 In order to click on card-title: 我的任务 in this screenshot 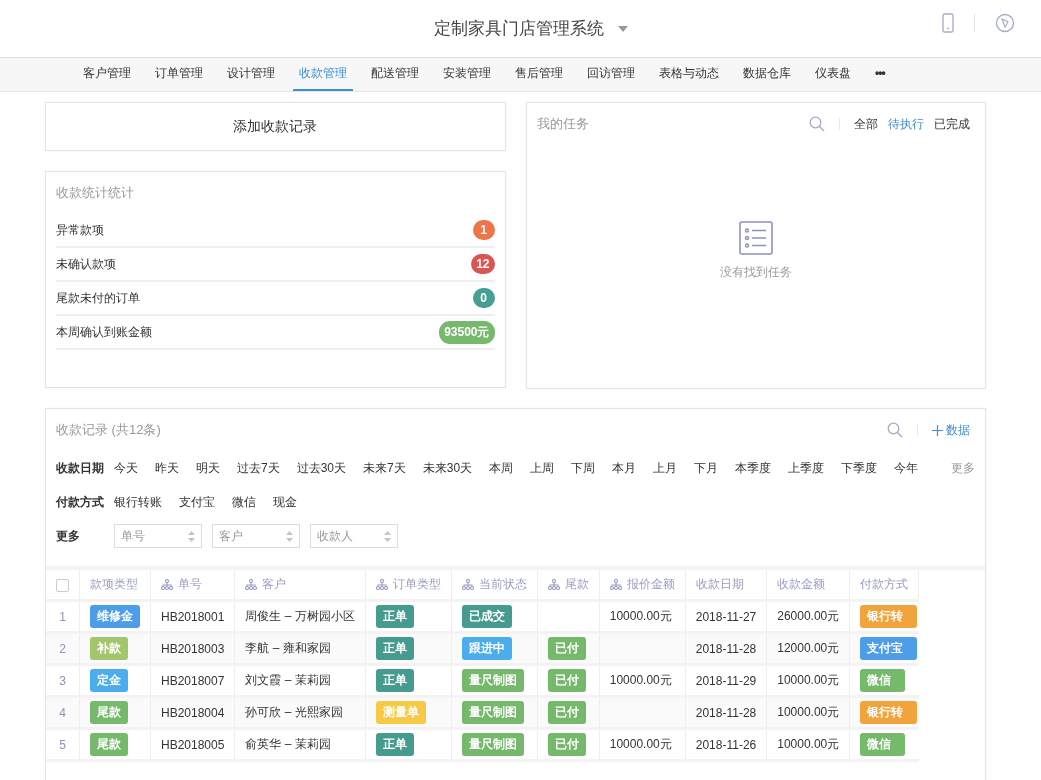, I will do `click(562, 124)`.